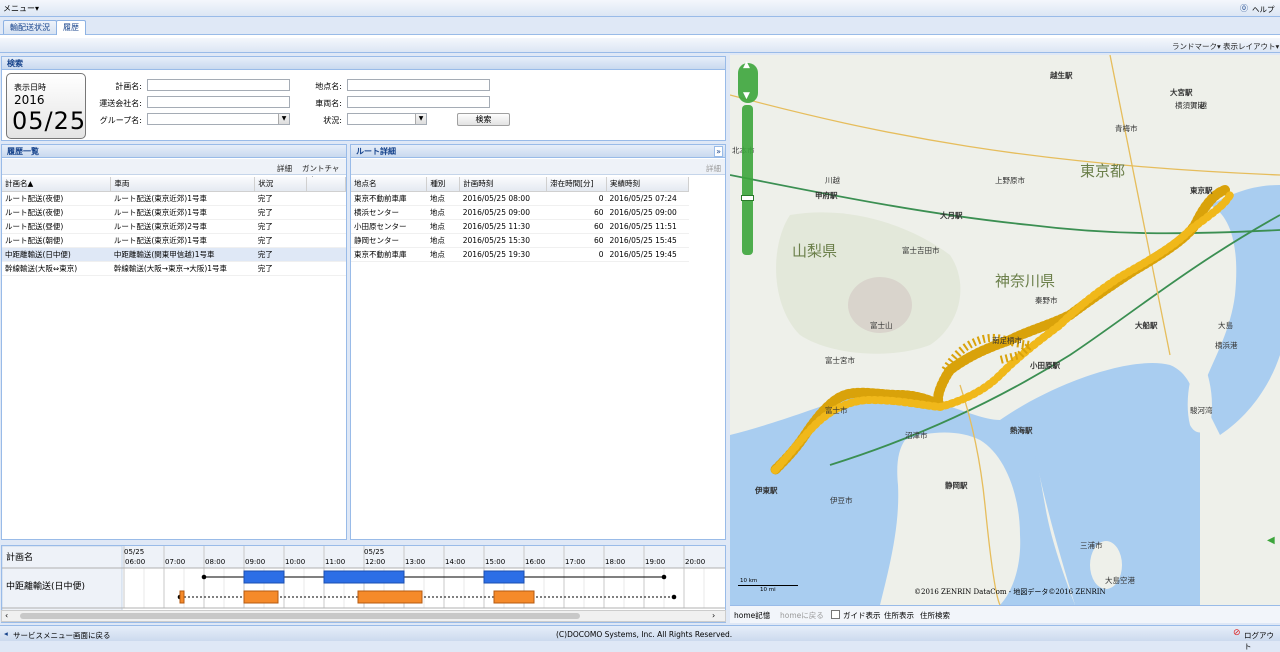 Image resolution: width=1280 pixels, height=652 pixels. I want to click on menu-button: メニュー▾, so click(21, 8).